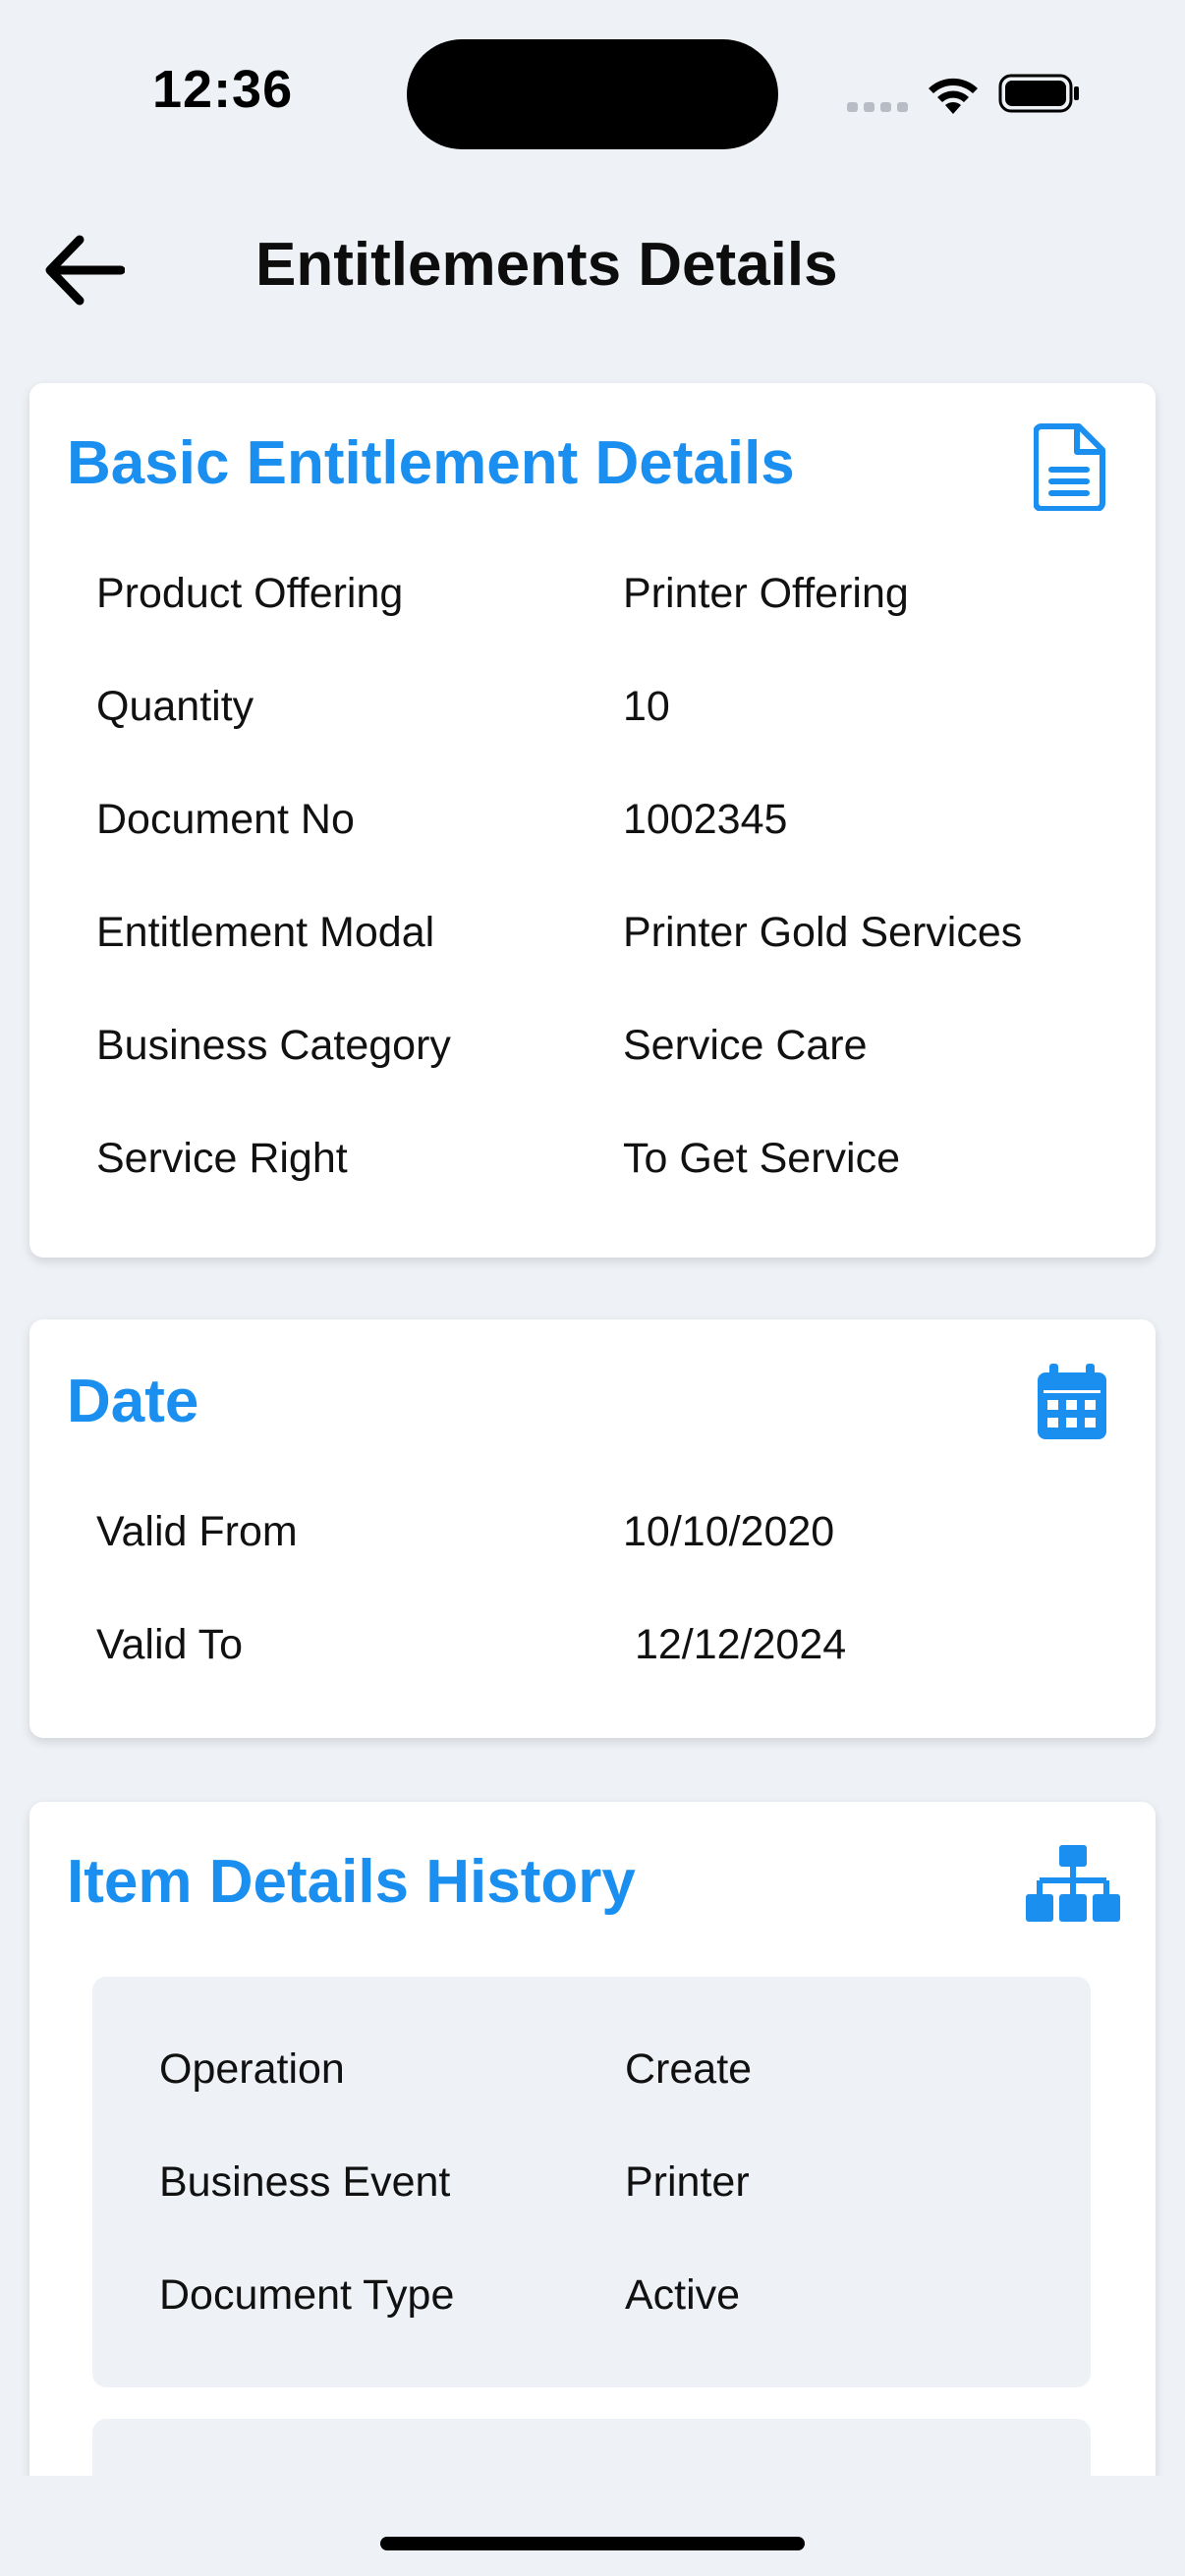  Describe the element at coordinates (706, 819) in the screenshot. I see `row-value: 1002345` at that location.